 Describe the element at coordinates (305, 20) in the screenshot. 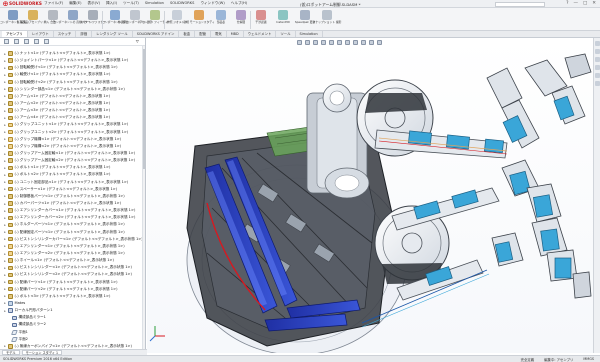

I see `ribbon-button-14: Speedpak 更新` at that location.